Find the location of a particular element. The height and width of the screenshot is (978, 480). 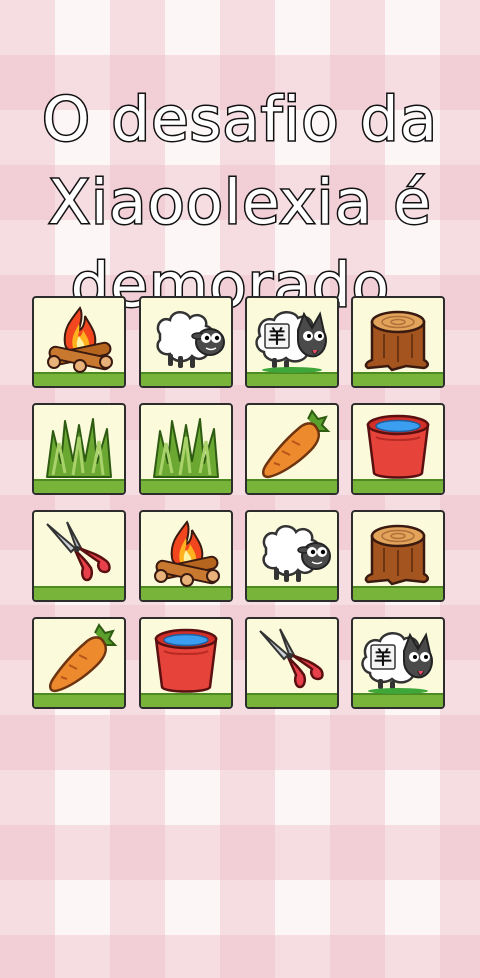

title-line-1: O desafio da is located at coordinates (239, 120).